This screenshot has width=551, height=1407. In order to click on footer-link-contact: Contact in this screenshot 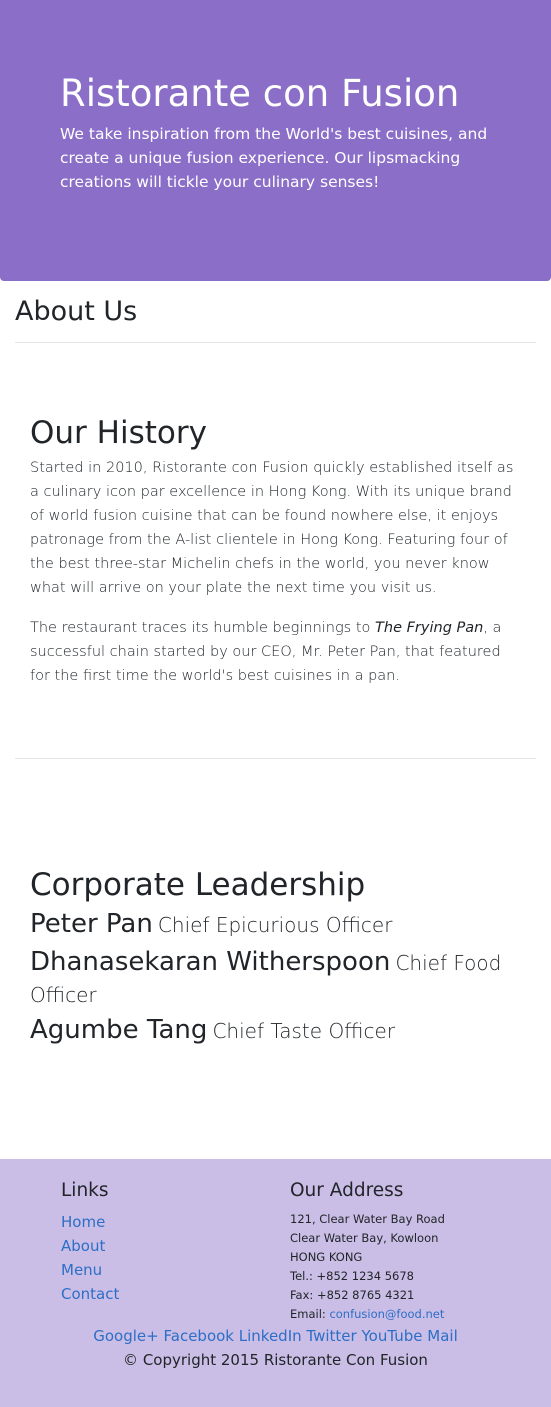, I will do `click(90, 1294)`.